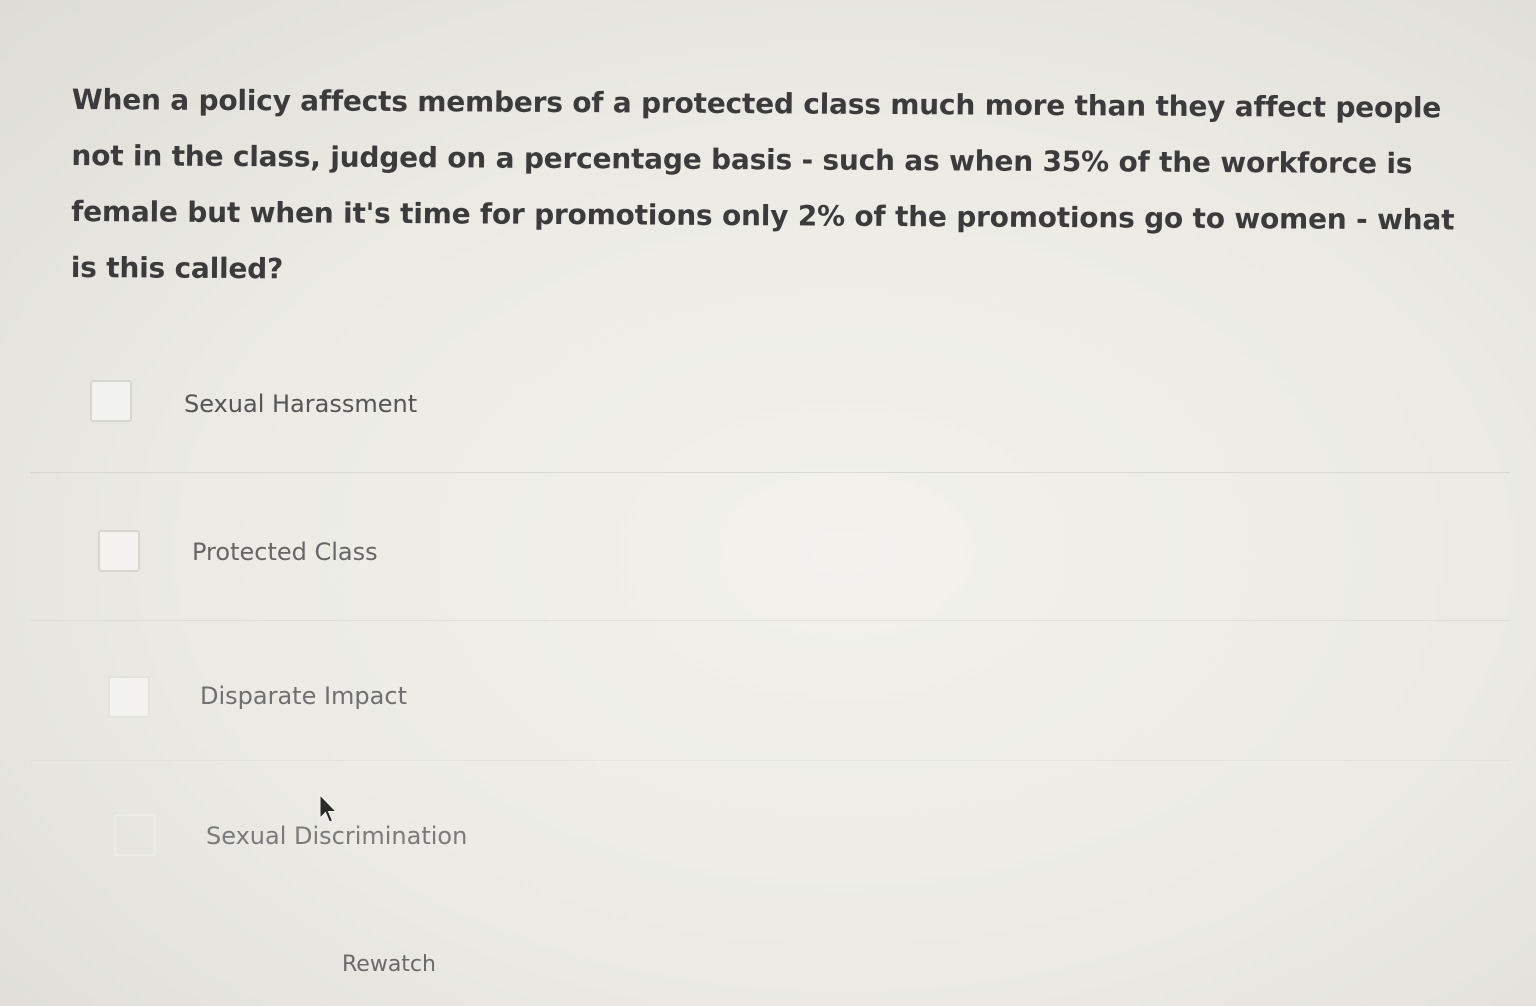  I want to click on option-label: Sexual Discrimination, so click(337, 836).